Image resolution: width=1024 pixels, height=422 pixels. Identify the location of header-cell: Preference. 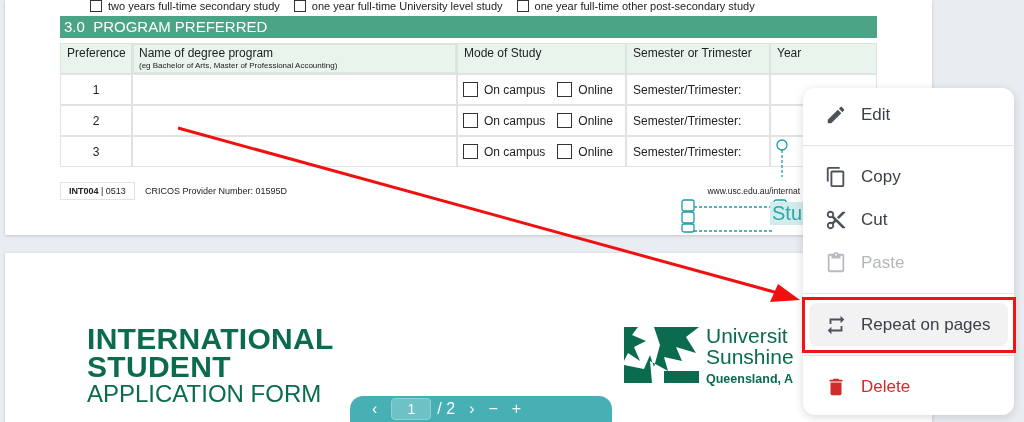
(96, 58).